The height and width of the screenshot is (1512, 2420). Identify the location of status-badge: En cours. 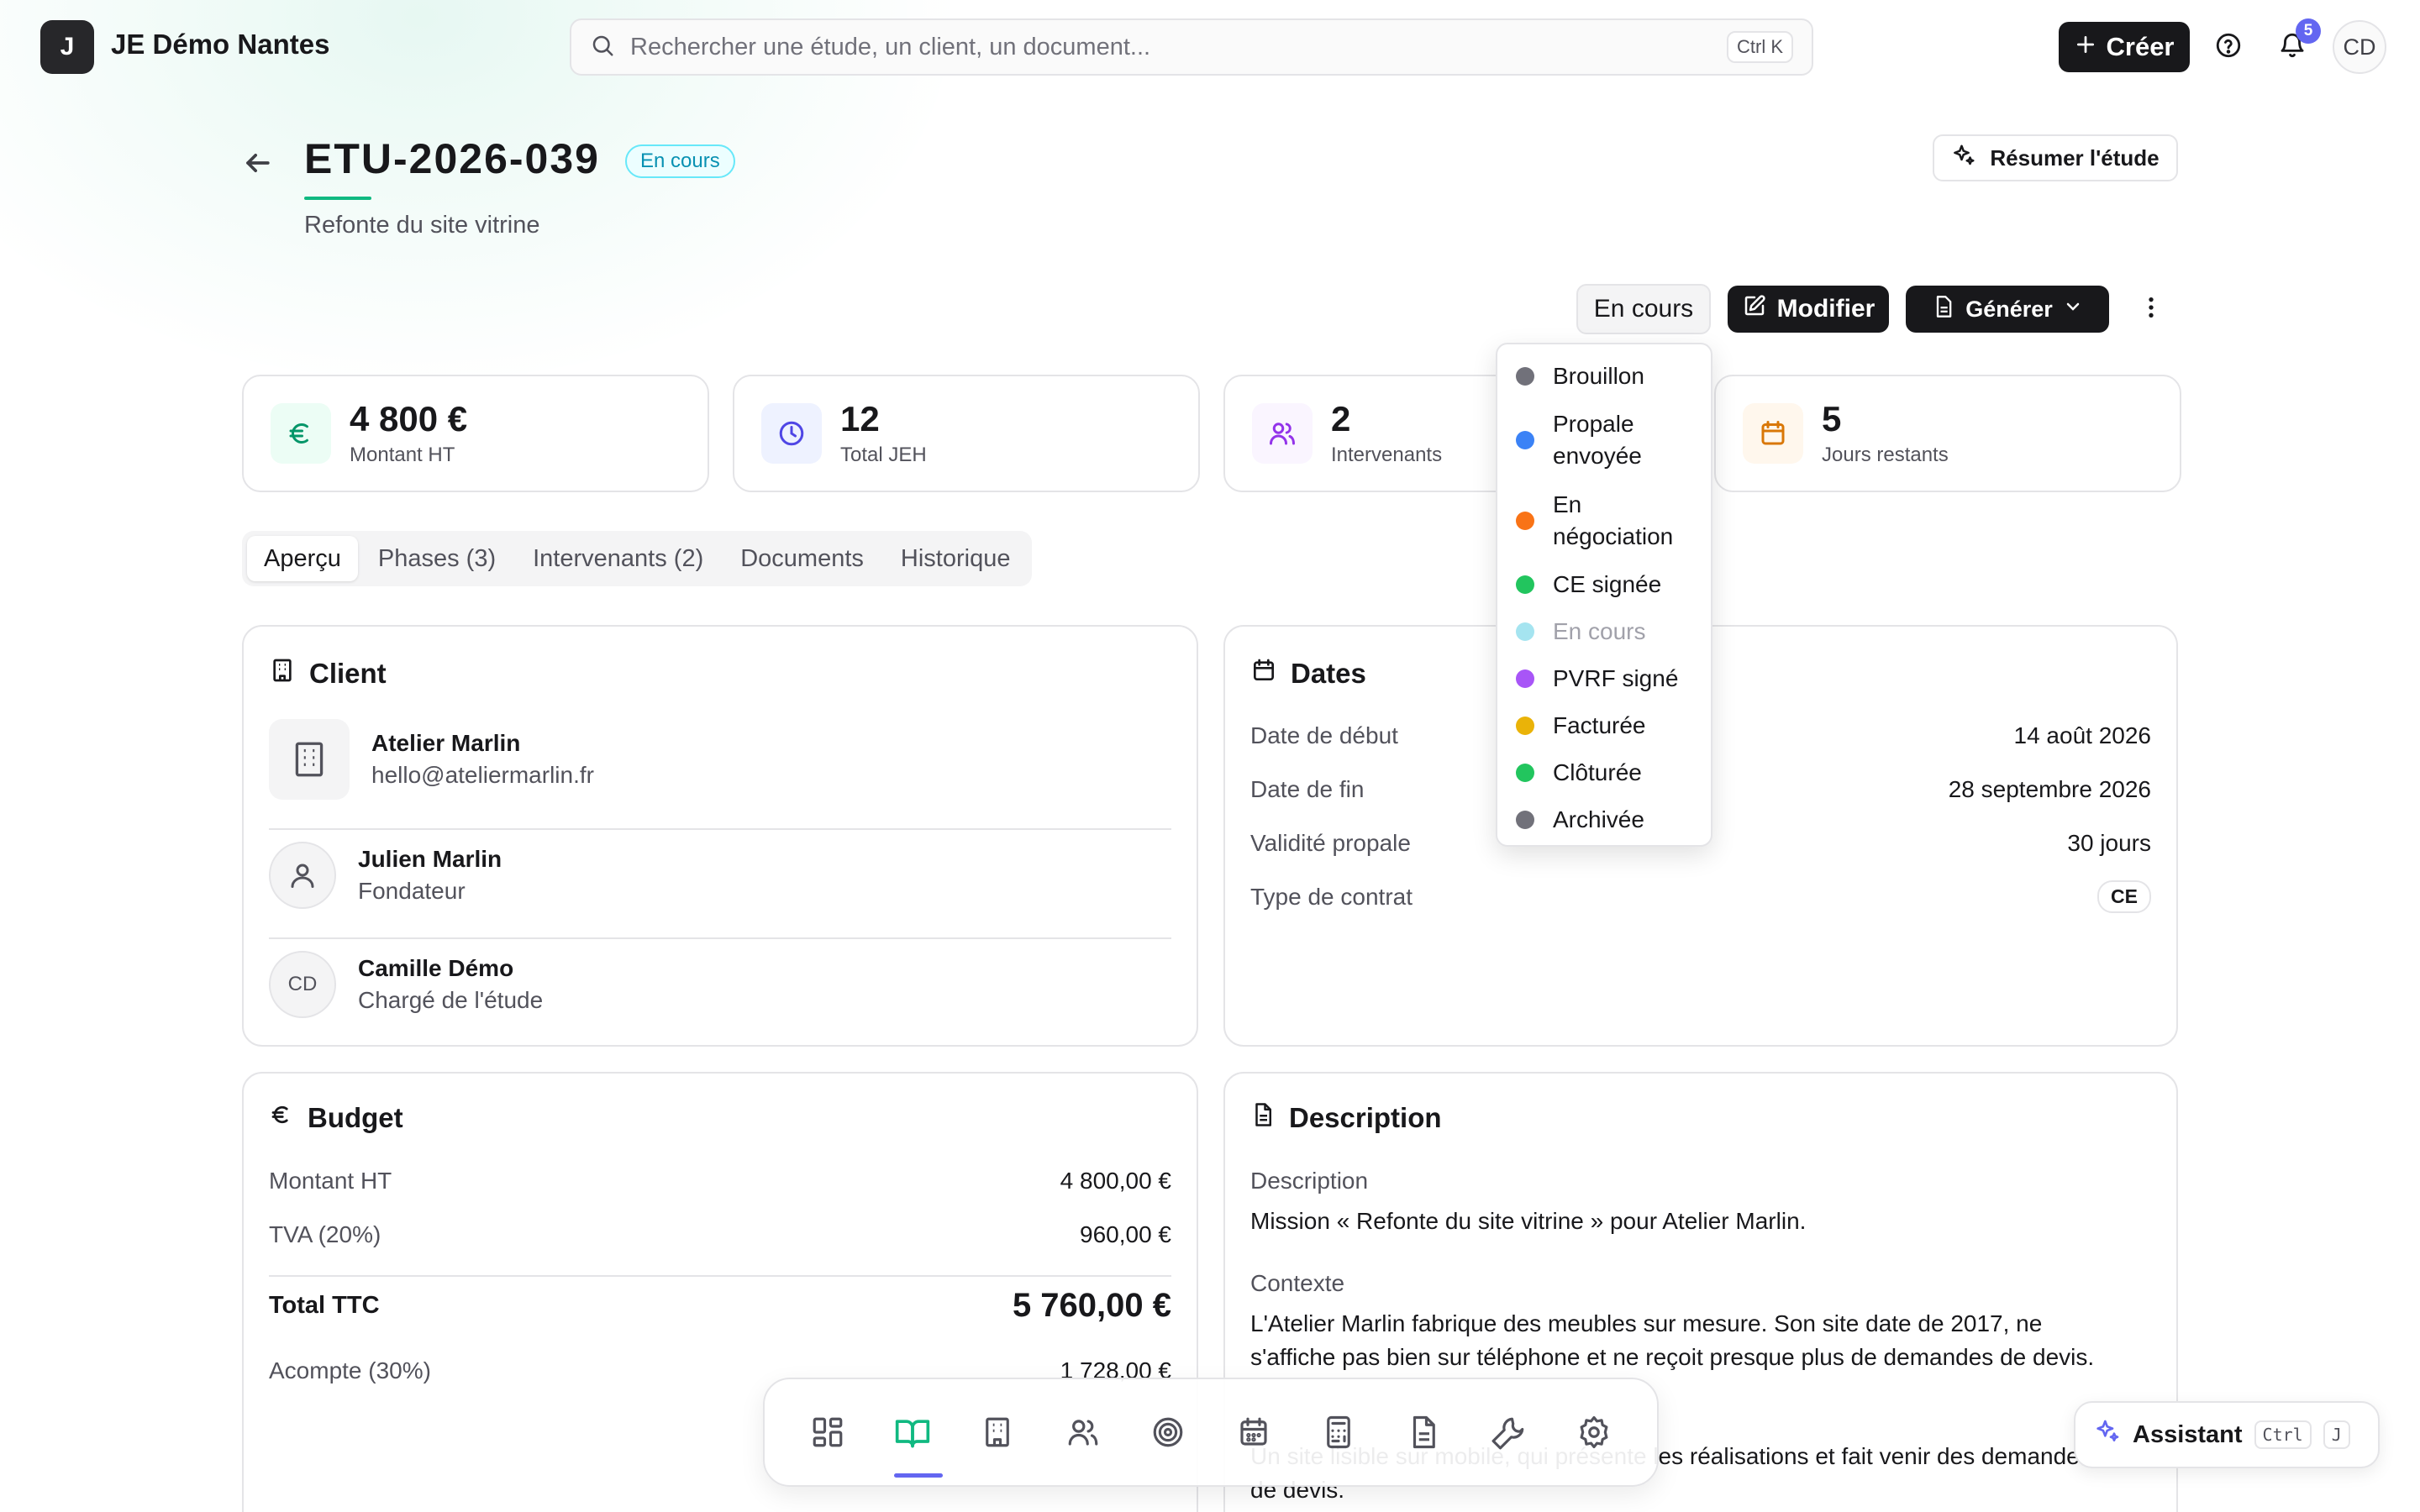
(680, 161).